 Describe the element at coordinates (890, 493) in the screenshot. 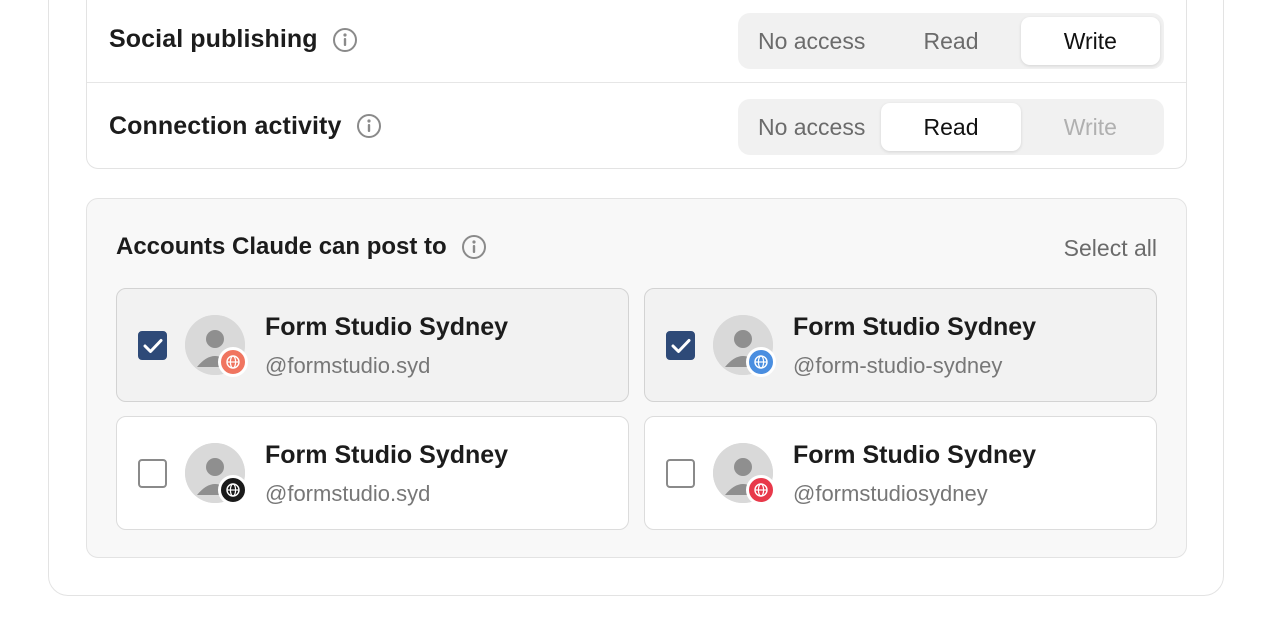

I see `account-handle: @formstudiosydney` at that location.